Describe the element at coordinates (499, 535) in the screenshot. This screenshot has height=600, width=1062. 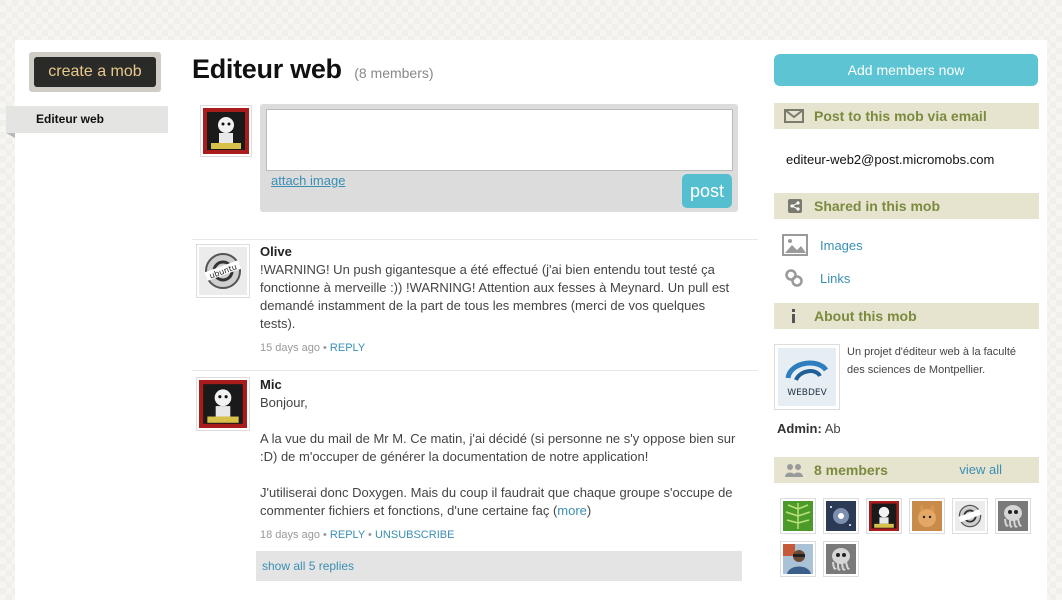
I see `post-meta: 18 days ago • REPLY • UNSUBSCRIBE` at that location.